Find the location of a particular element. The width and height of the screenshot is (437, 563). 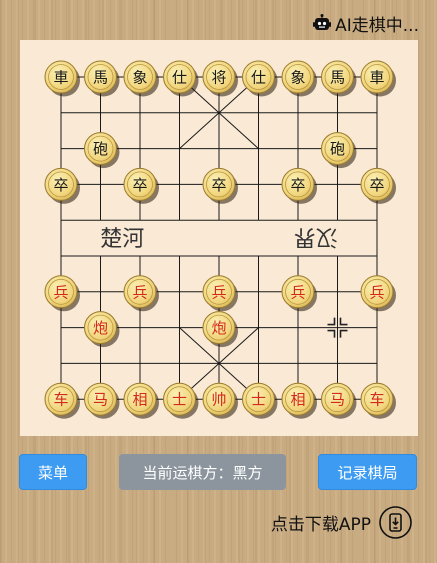

current-turn-indicator: 当前运棋方：黑方 is located at coordinates (202, 472).